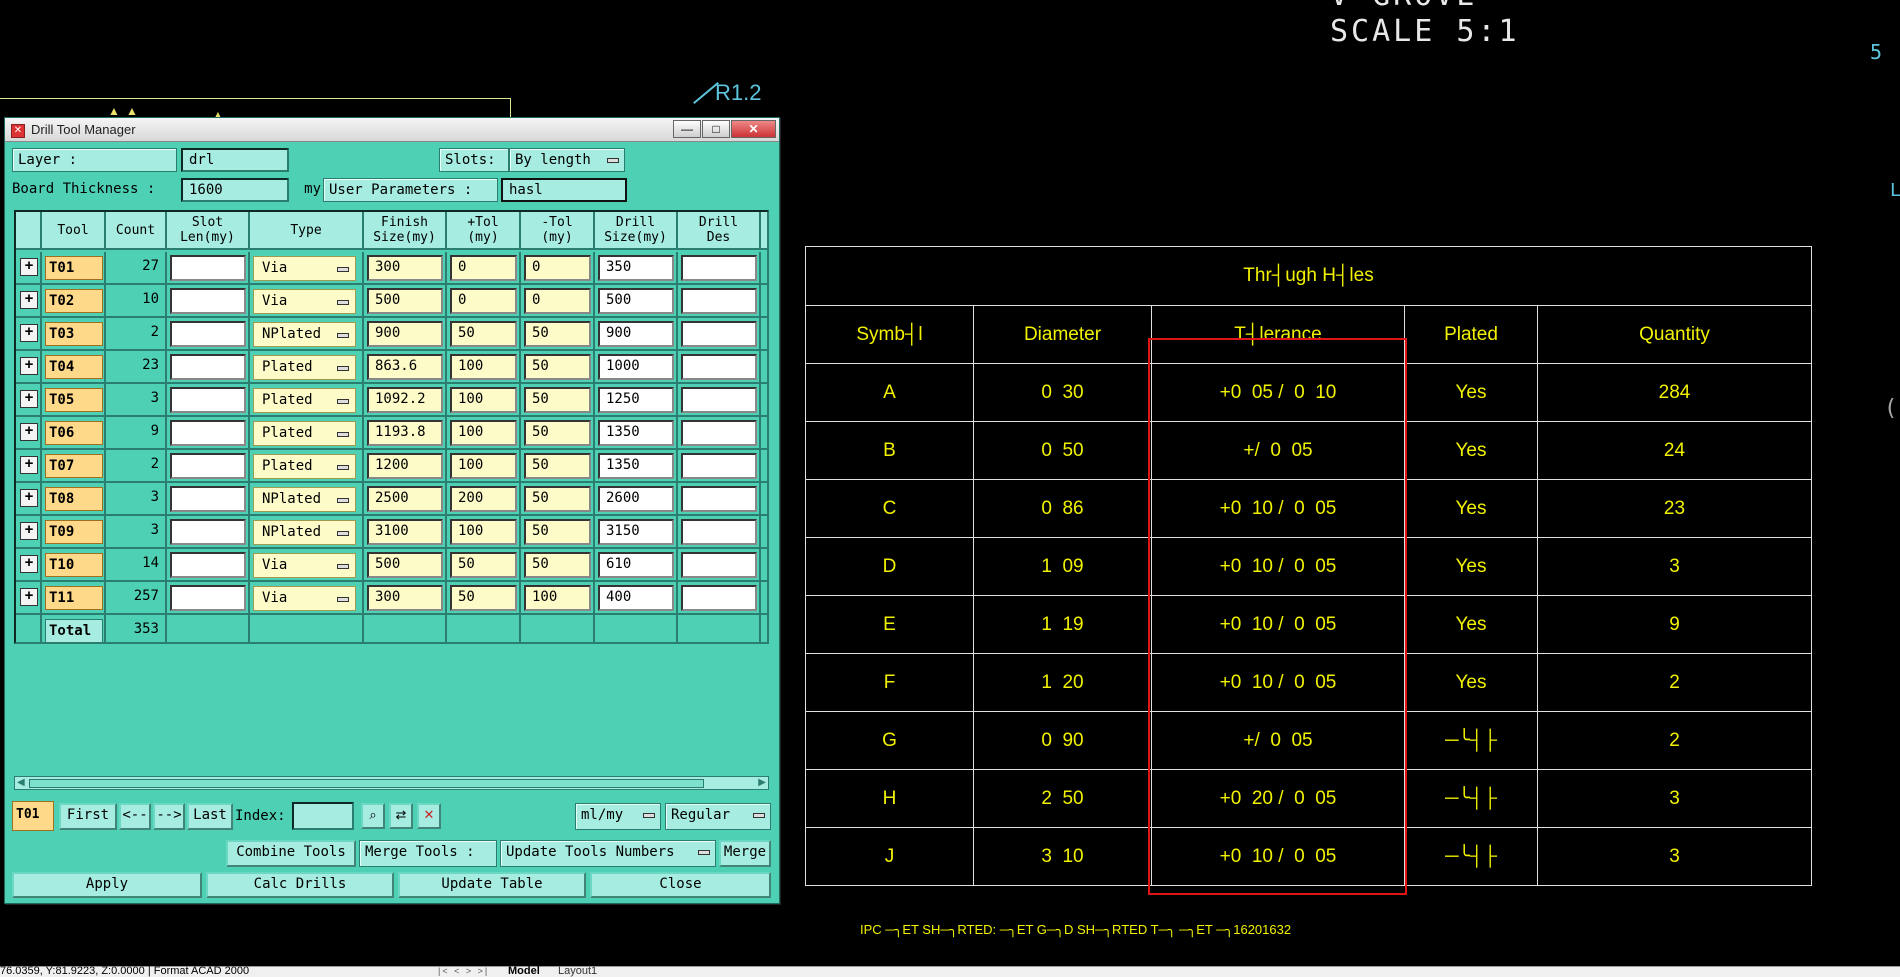 This screenshot has height=977, width=1900. Describe the element at coordinates (366, 783) in the screenshot. I see `scrollbar-thumb` at that location.